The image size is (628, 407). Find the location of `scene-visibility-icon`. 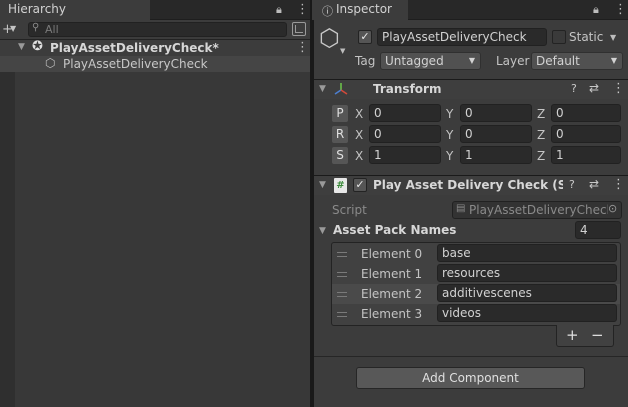

scene-visibility-icon is located at coordinates (299, 29).